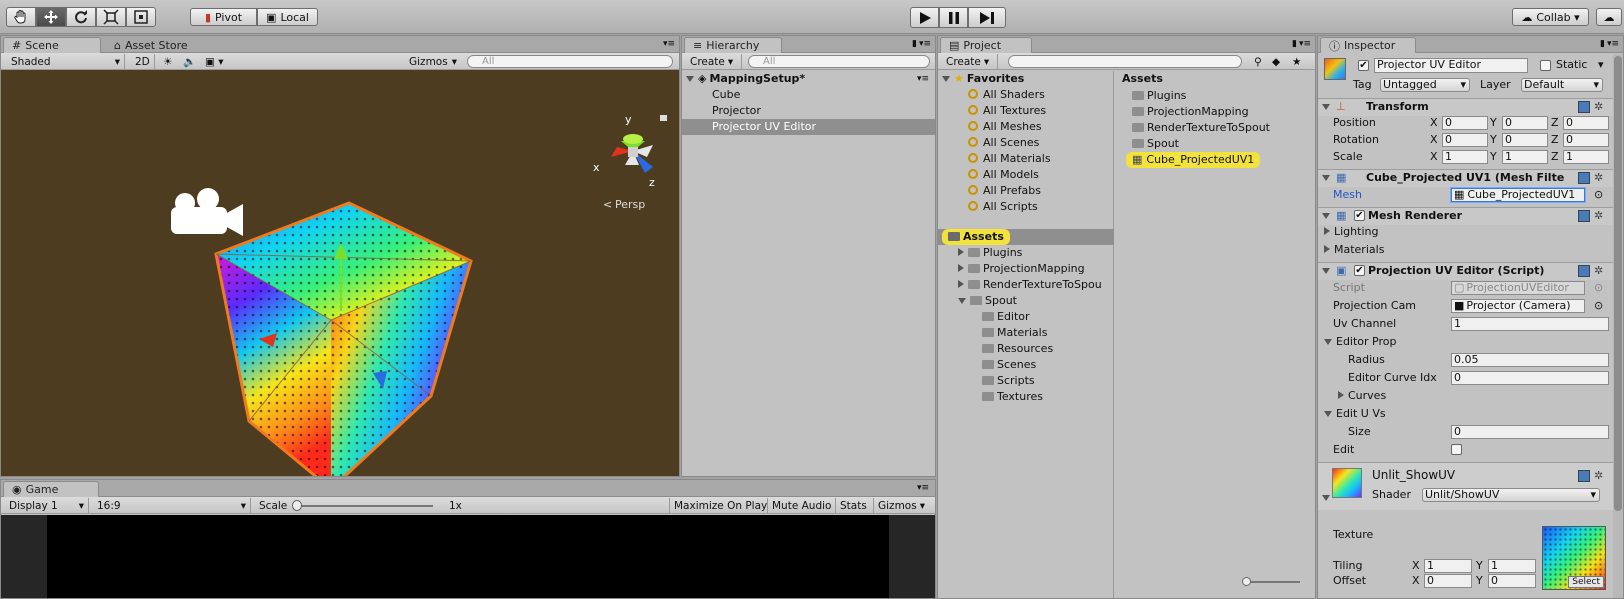  What do you see at coordinates (1003, 207) in the screenshot?
I see `favorite-all-scripts: All Scripts` at bounding box center [1003, 207].